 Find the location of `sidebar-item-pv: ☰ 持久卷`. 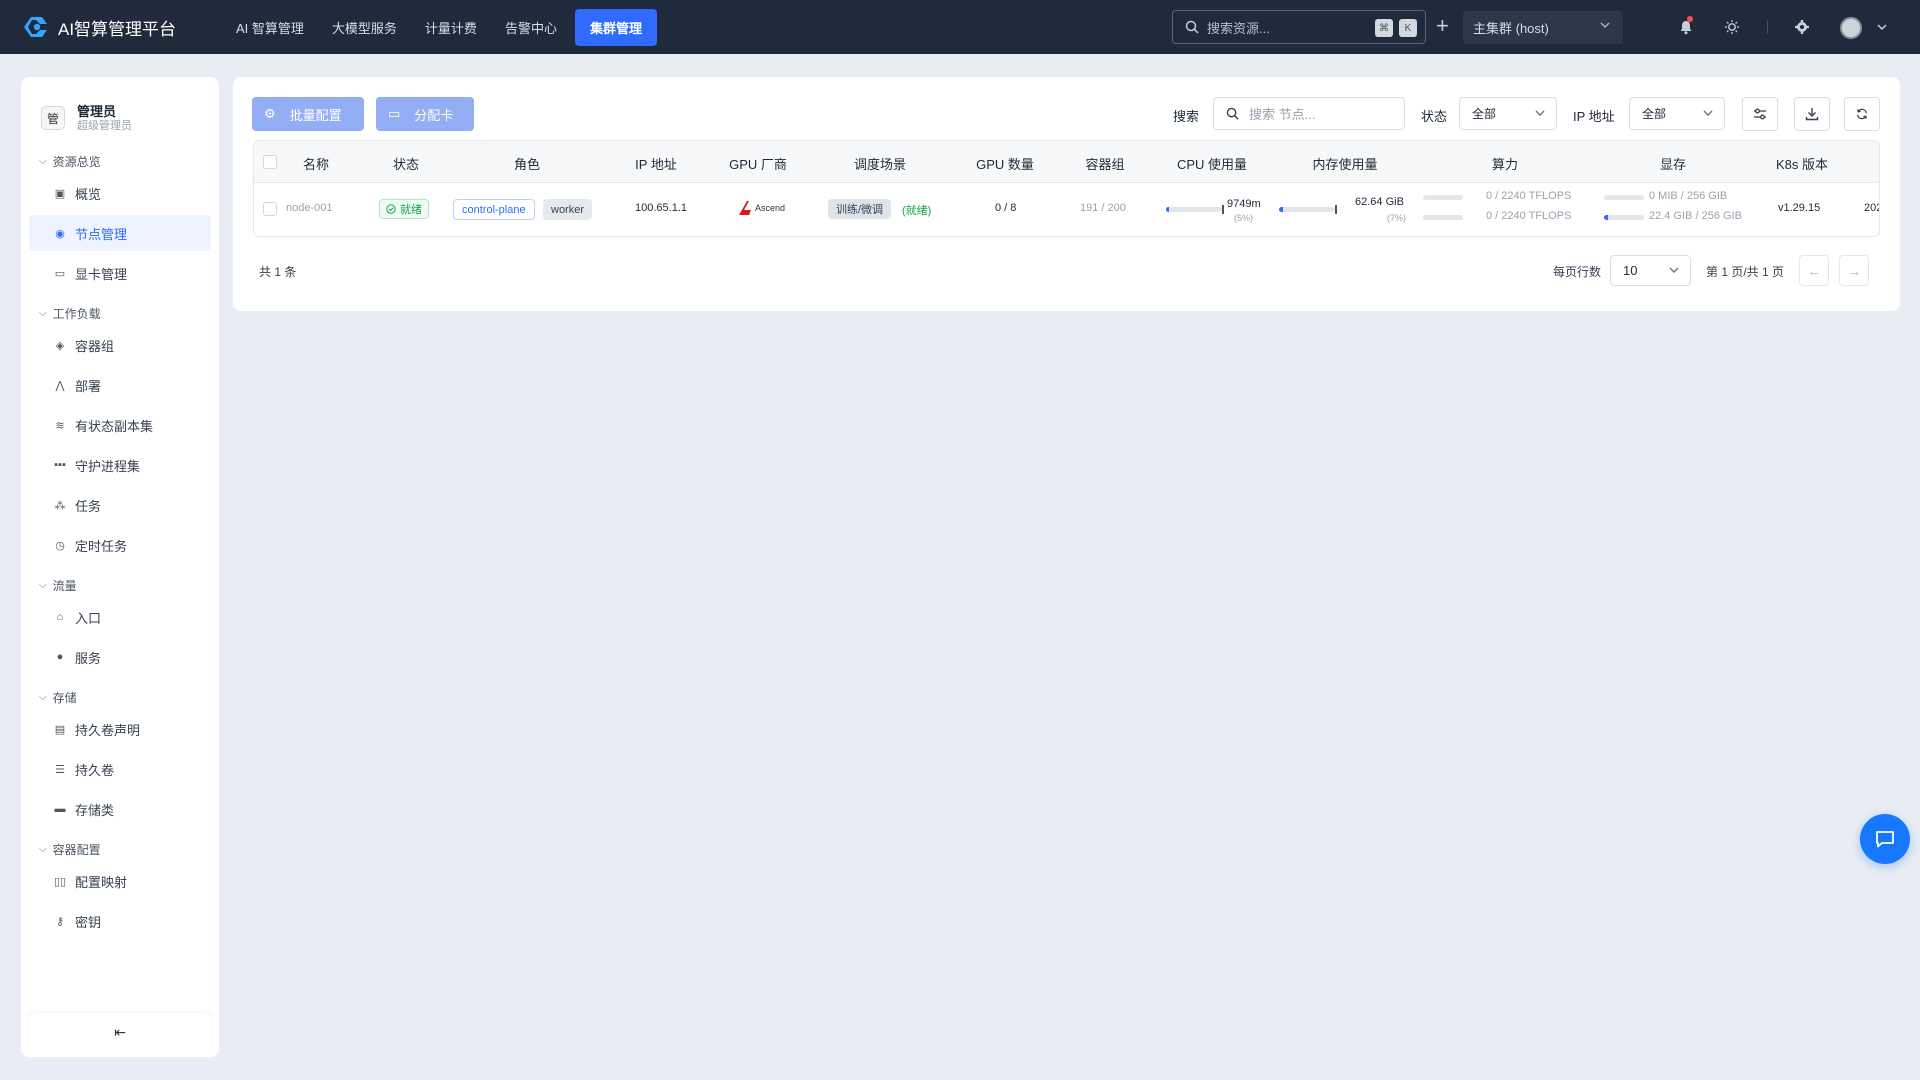

sidebar-item-pv: ☰ 持久卷 is located at coordinates (120, 769).